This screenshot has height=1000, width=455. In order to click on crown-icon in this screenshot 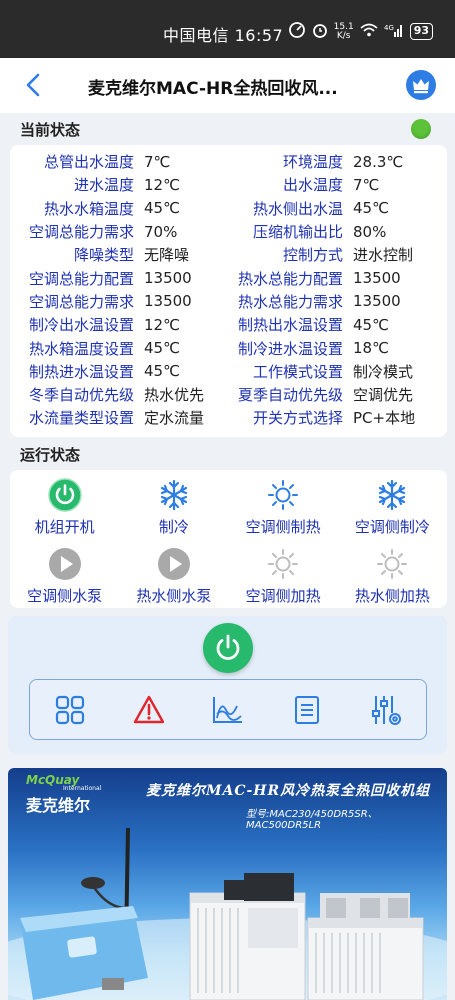, I will do `click(421, 86)`.